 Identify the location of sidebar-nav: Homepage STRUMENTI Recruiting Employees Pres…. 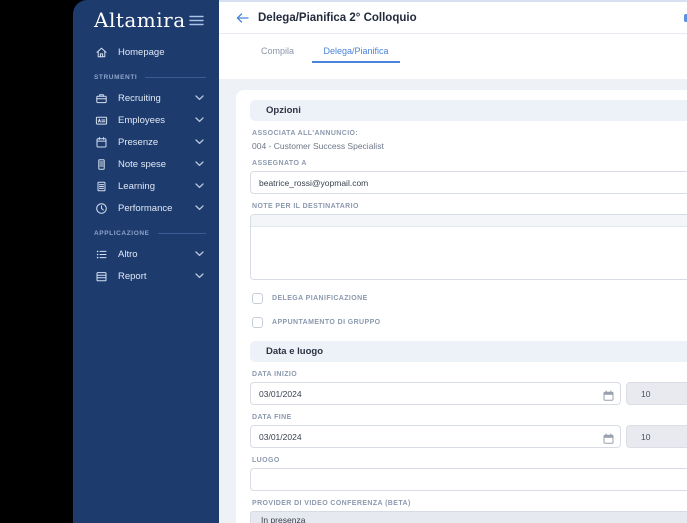
(146, 164).